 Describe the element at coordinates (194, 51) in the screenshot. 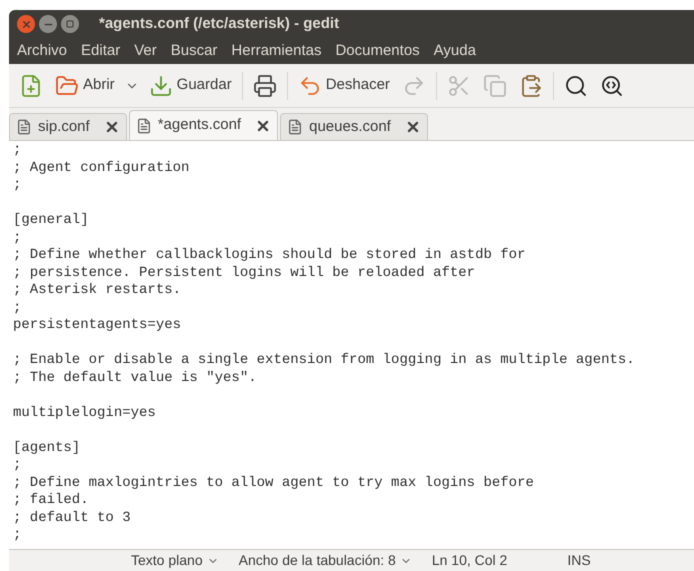

I see `menu-item: Buscar` at that location.